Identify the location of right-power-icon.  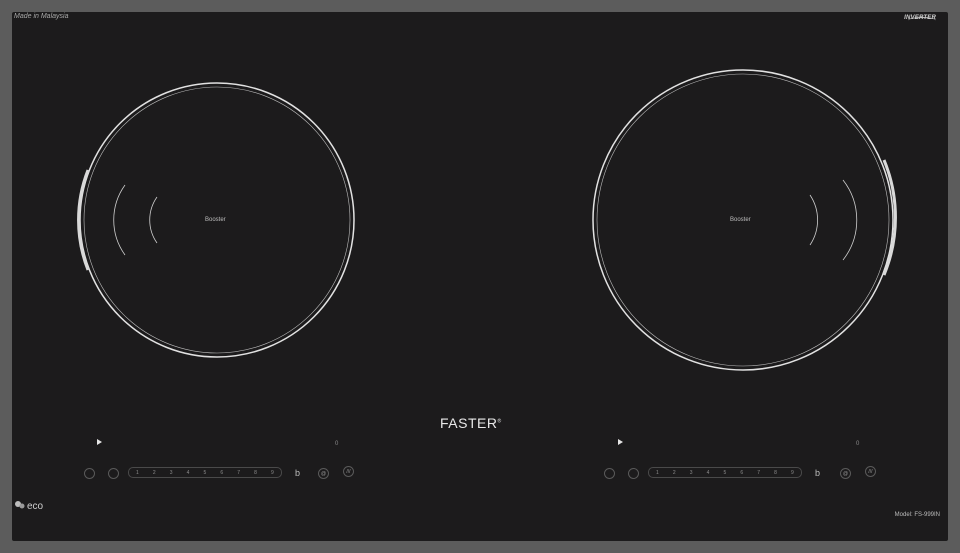
(609, 473).